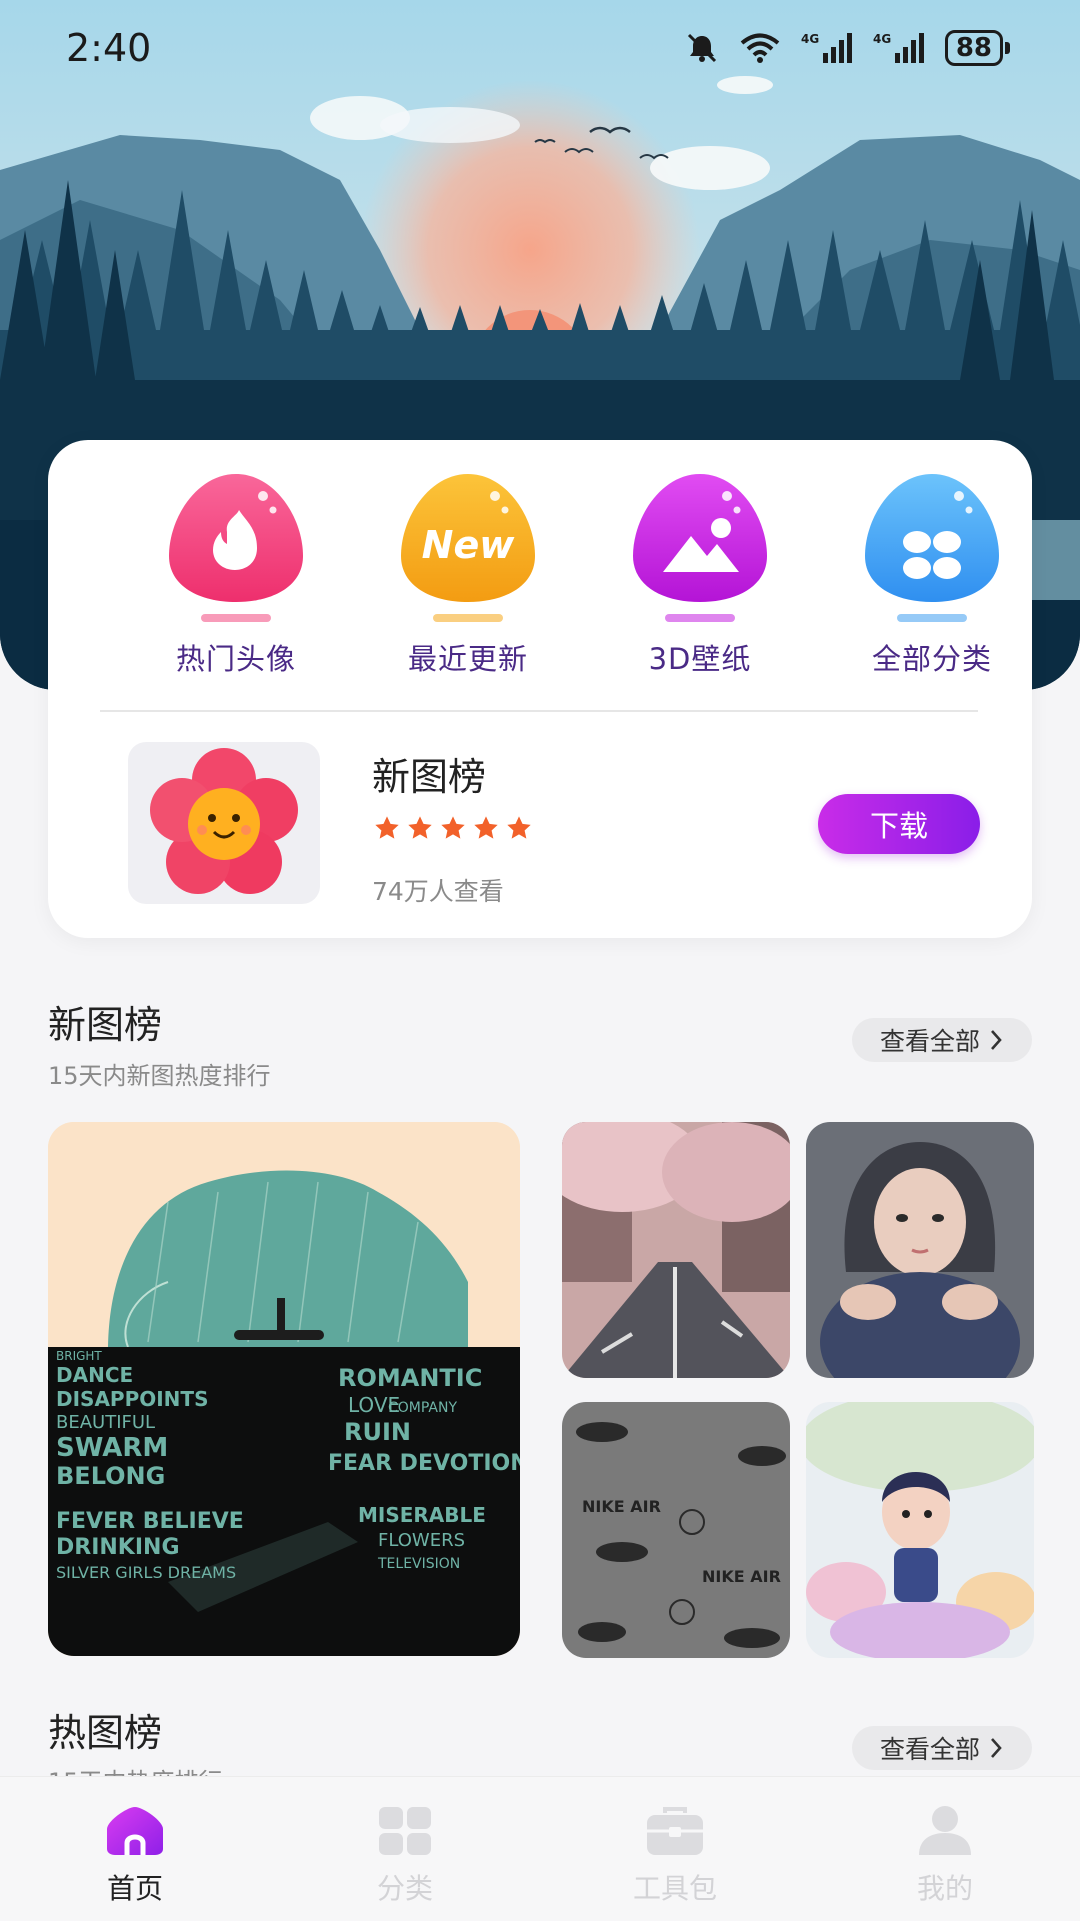 The width and height of the screenshot is (1080, 1921). What do you see at coordinates (110, 1476) in the screenshot?
I see `svg-text: BELONG` at bounding box center [110, 1476].